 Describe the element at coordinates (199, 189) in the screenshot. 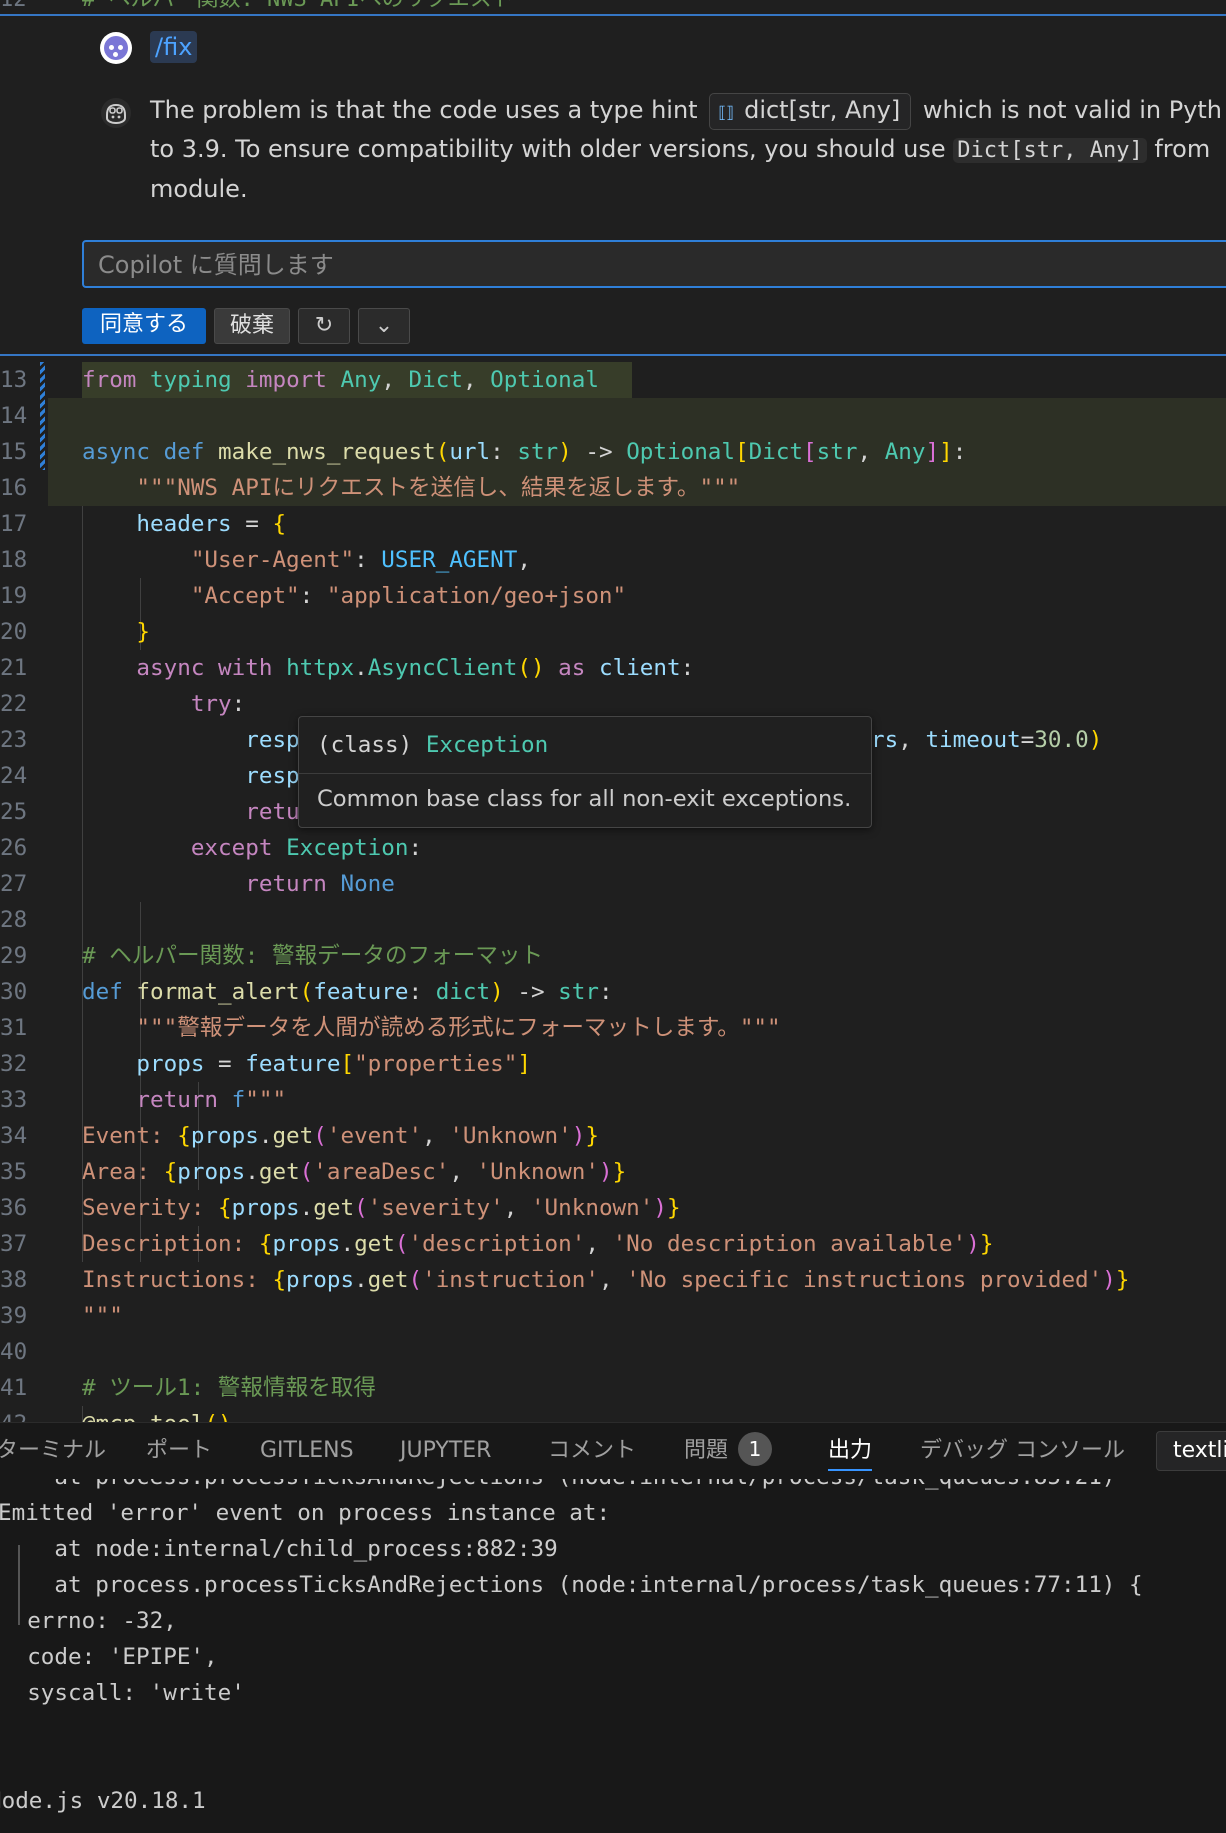

I see `answer-text: module.` at that location.